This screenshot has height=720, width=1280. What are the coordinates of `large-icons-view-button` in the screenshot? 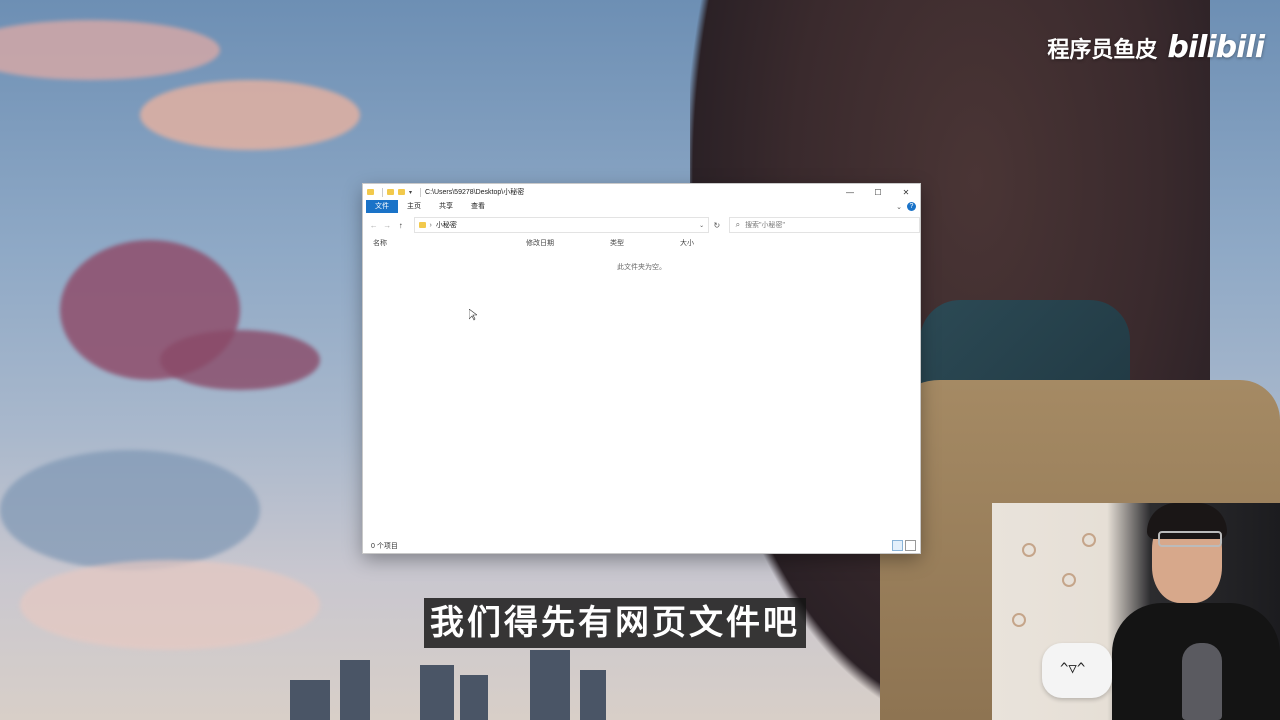 It's located at (910, 545).